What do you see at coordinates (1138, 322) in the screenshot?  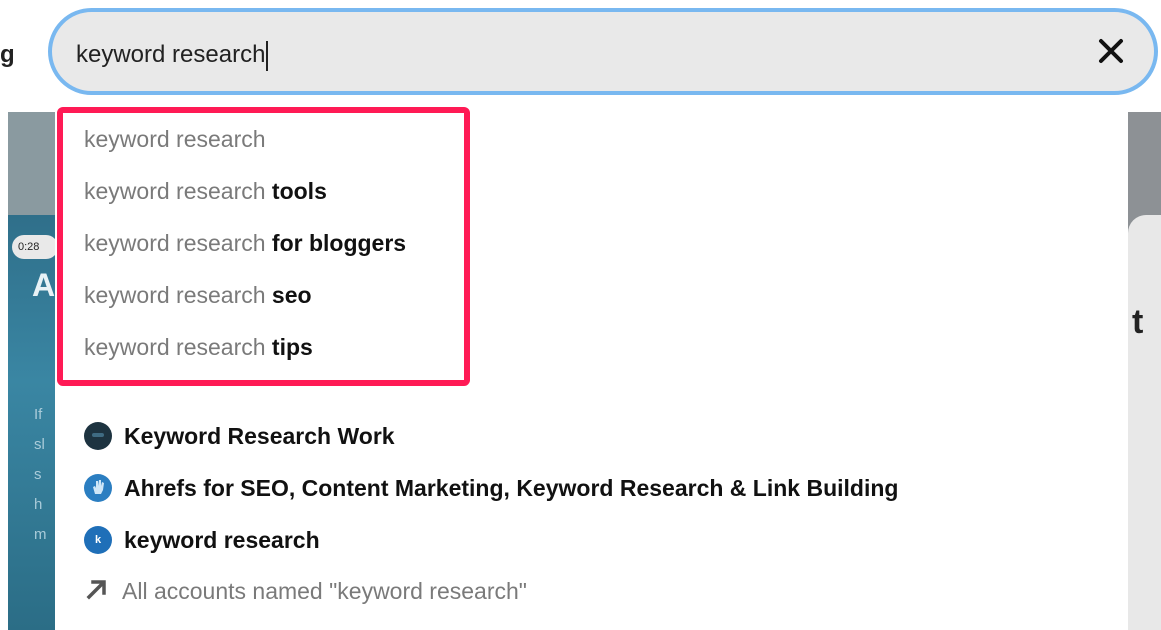 I see `card-title-fragment: t` at bounding box center [1138, 322].